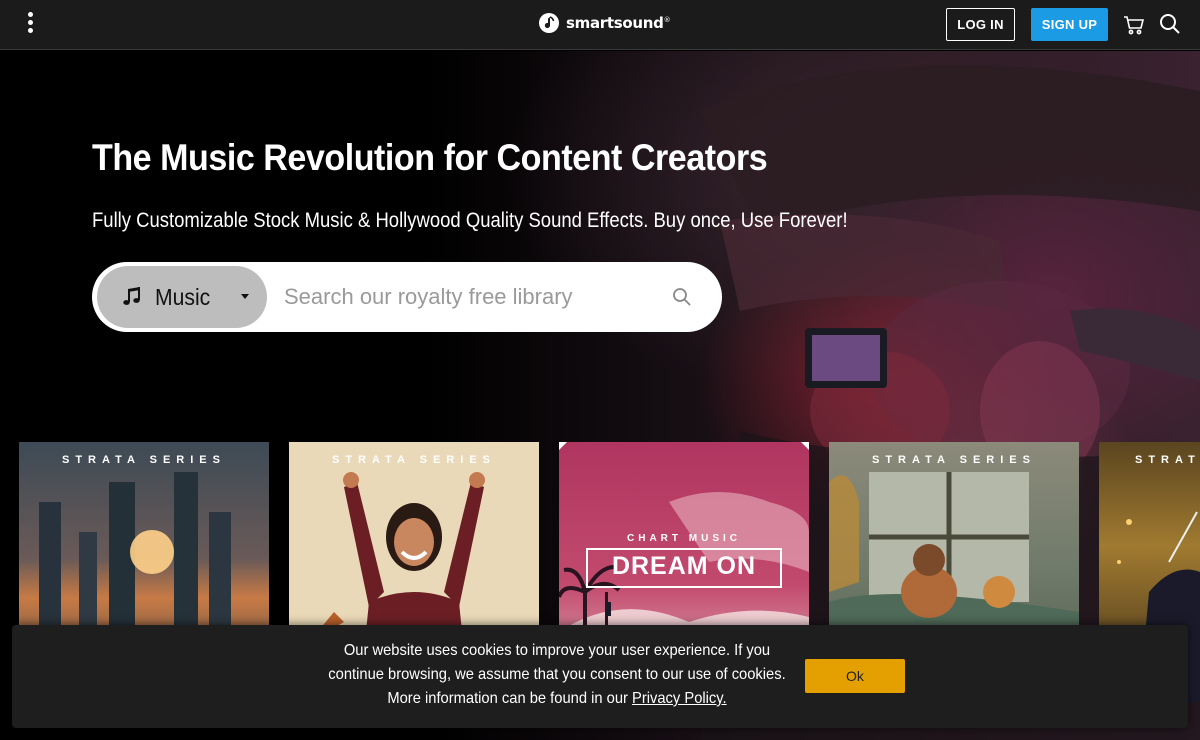 The image size is (1200, 740). I want to click on album-category-label: CHART MUSIC, so click(684, 538).